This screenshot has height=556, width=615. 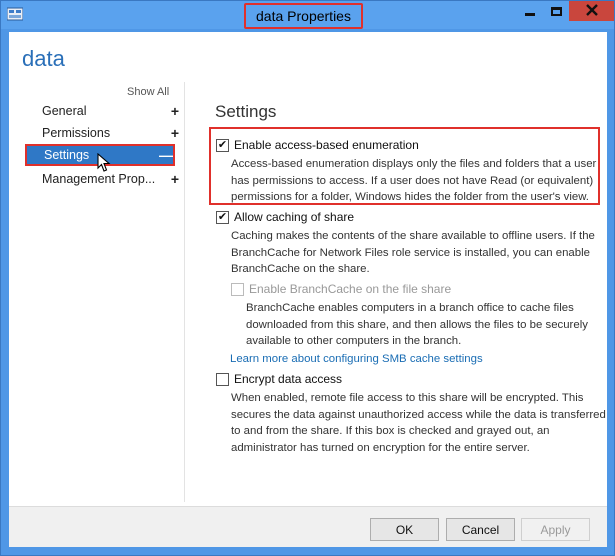 What do you see at coordinates (15, 14) in the screenshot?
I see `server-manager-icon` at bounding box center [15, 14].